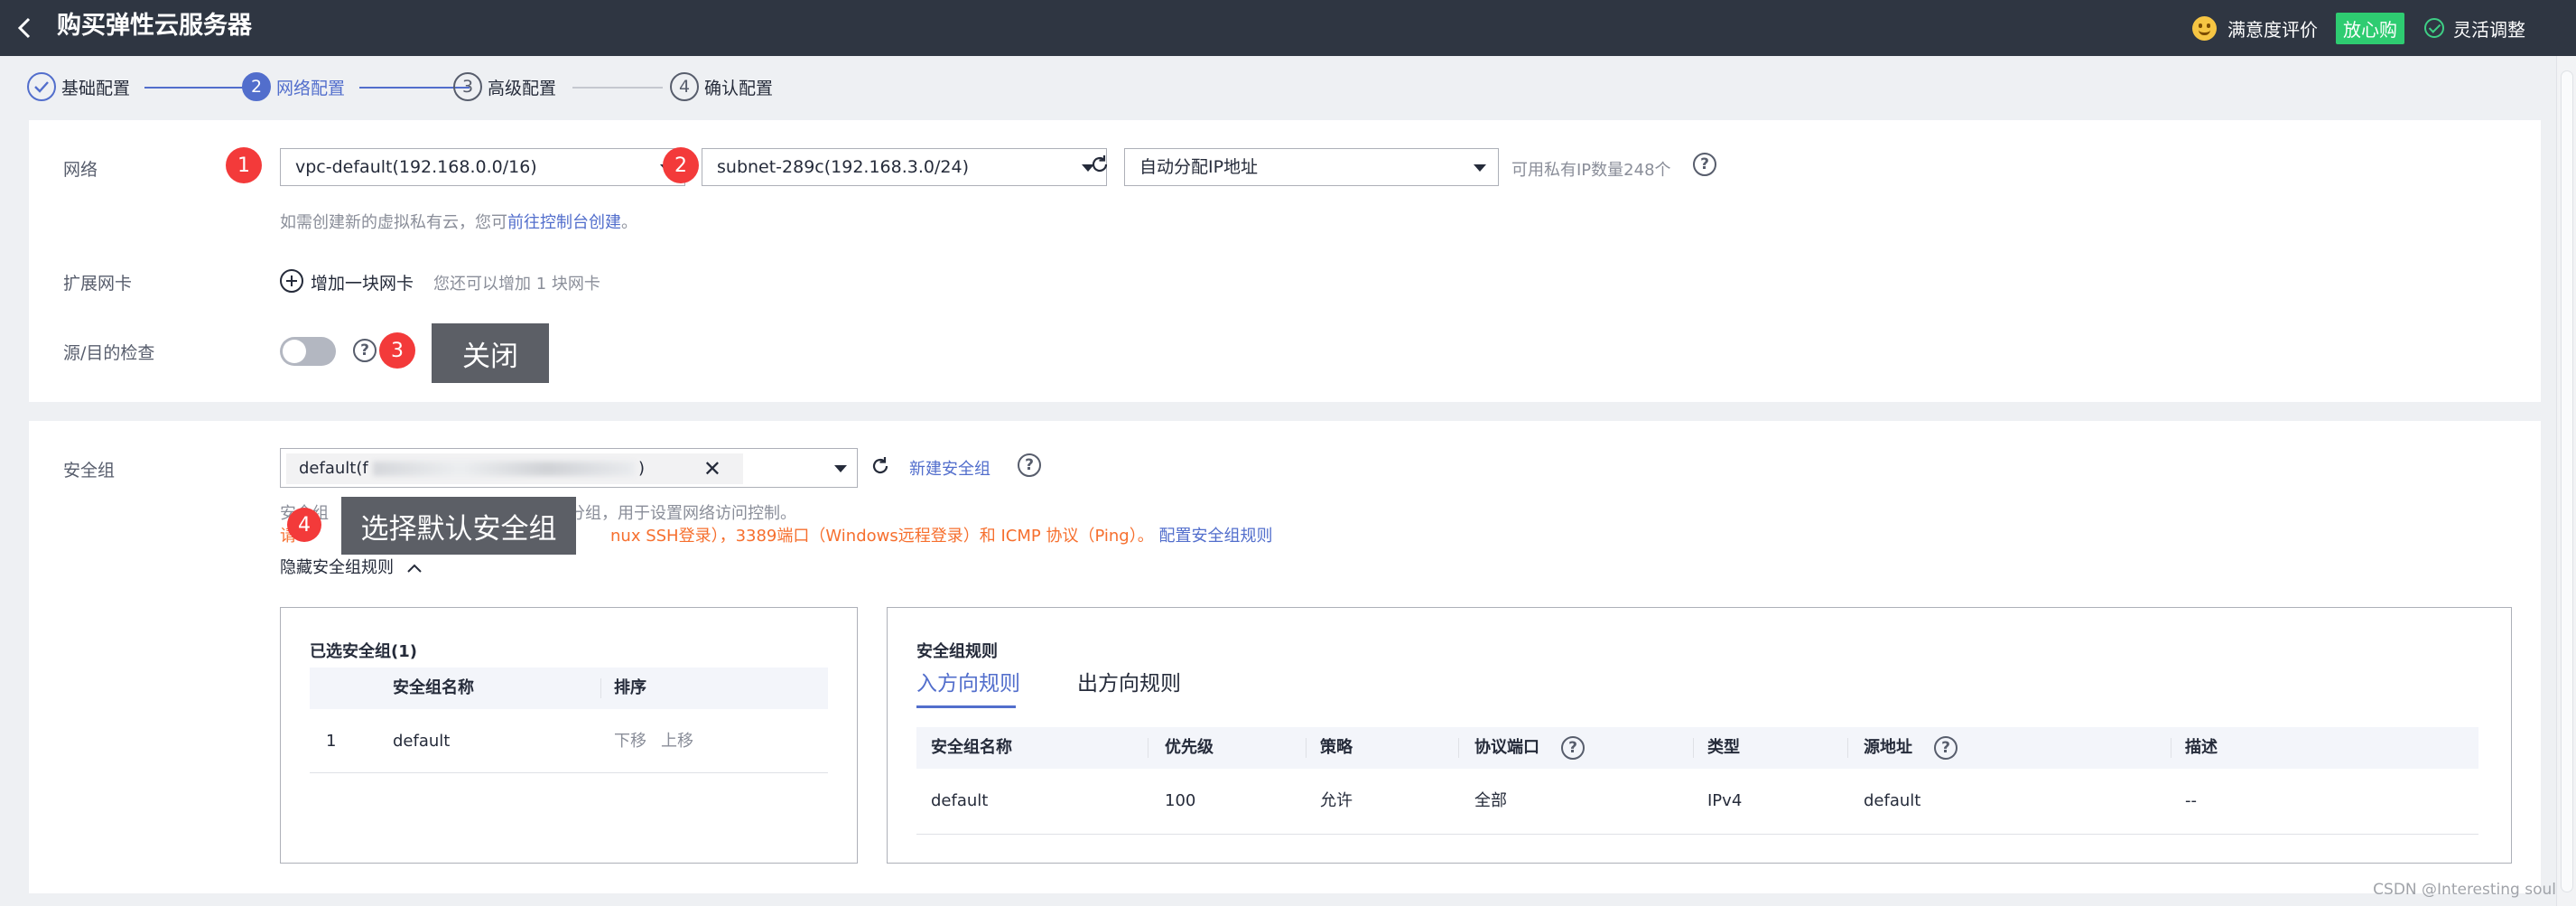 The width and height of the screenshot is (2576, 906). What do you see at coordinates (256, 86) in the screenshot?
I see `step-number: 2` at bounding box center [256, 86].